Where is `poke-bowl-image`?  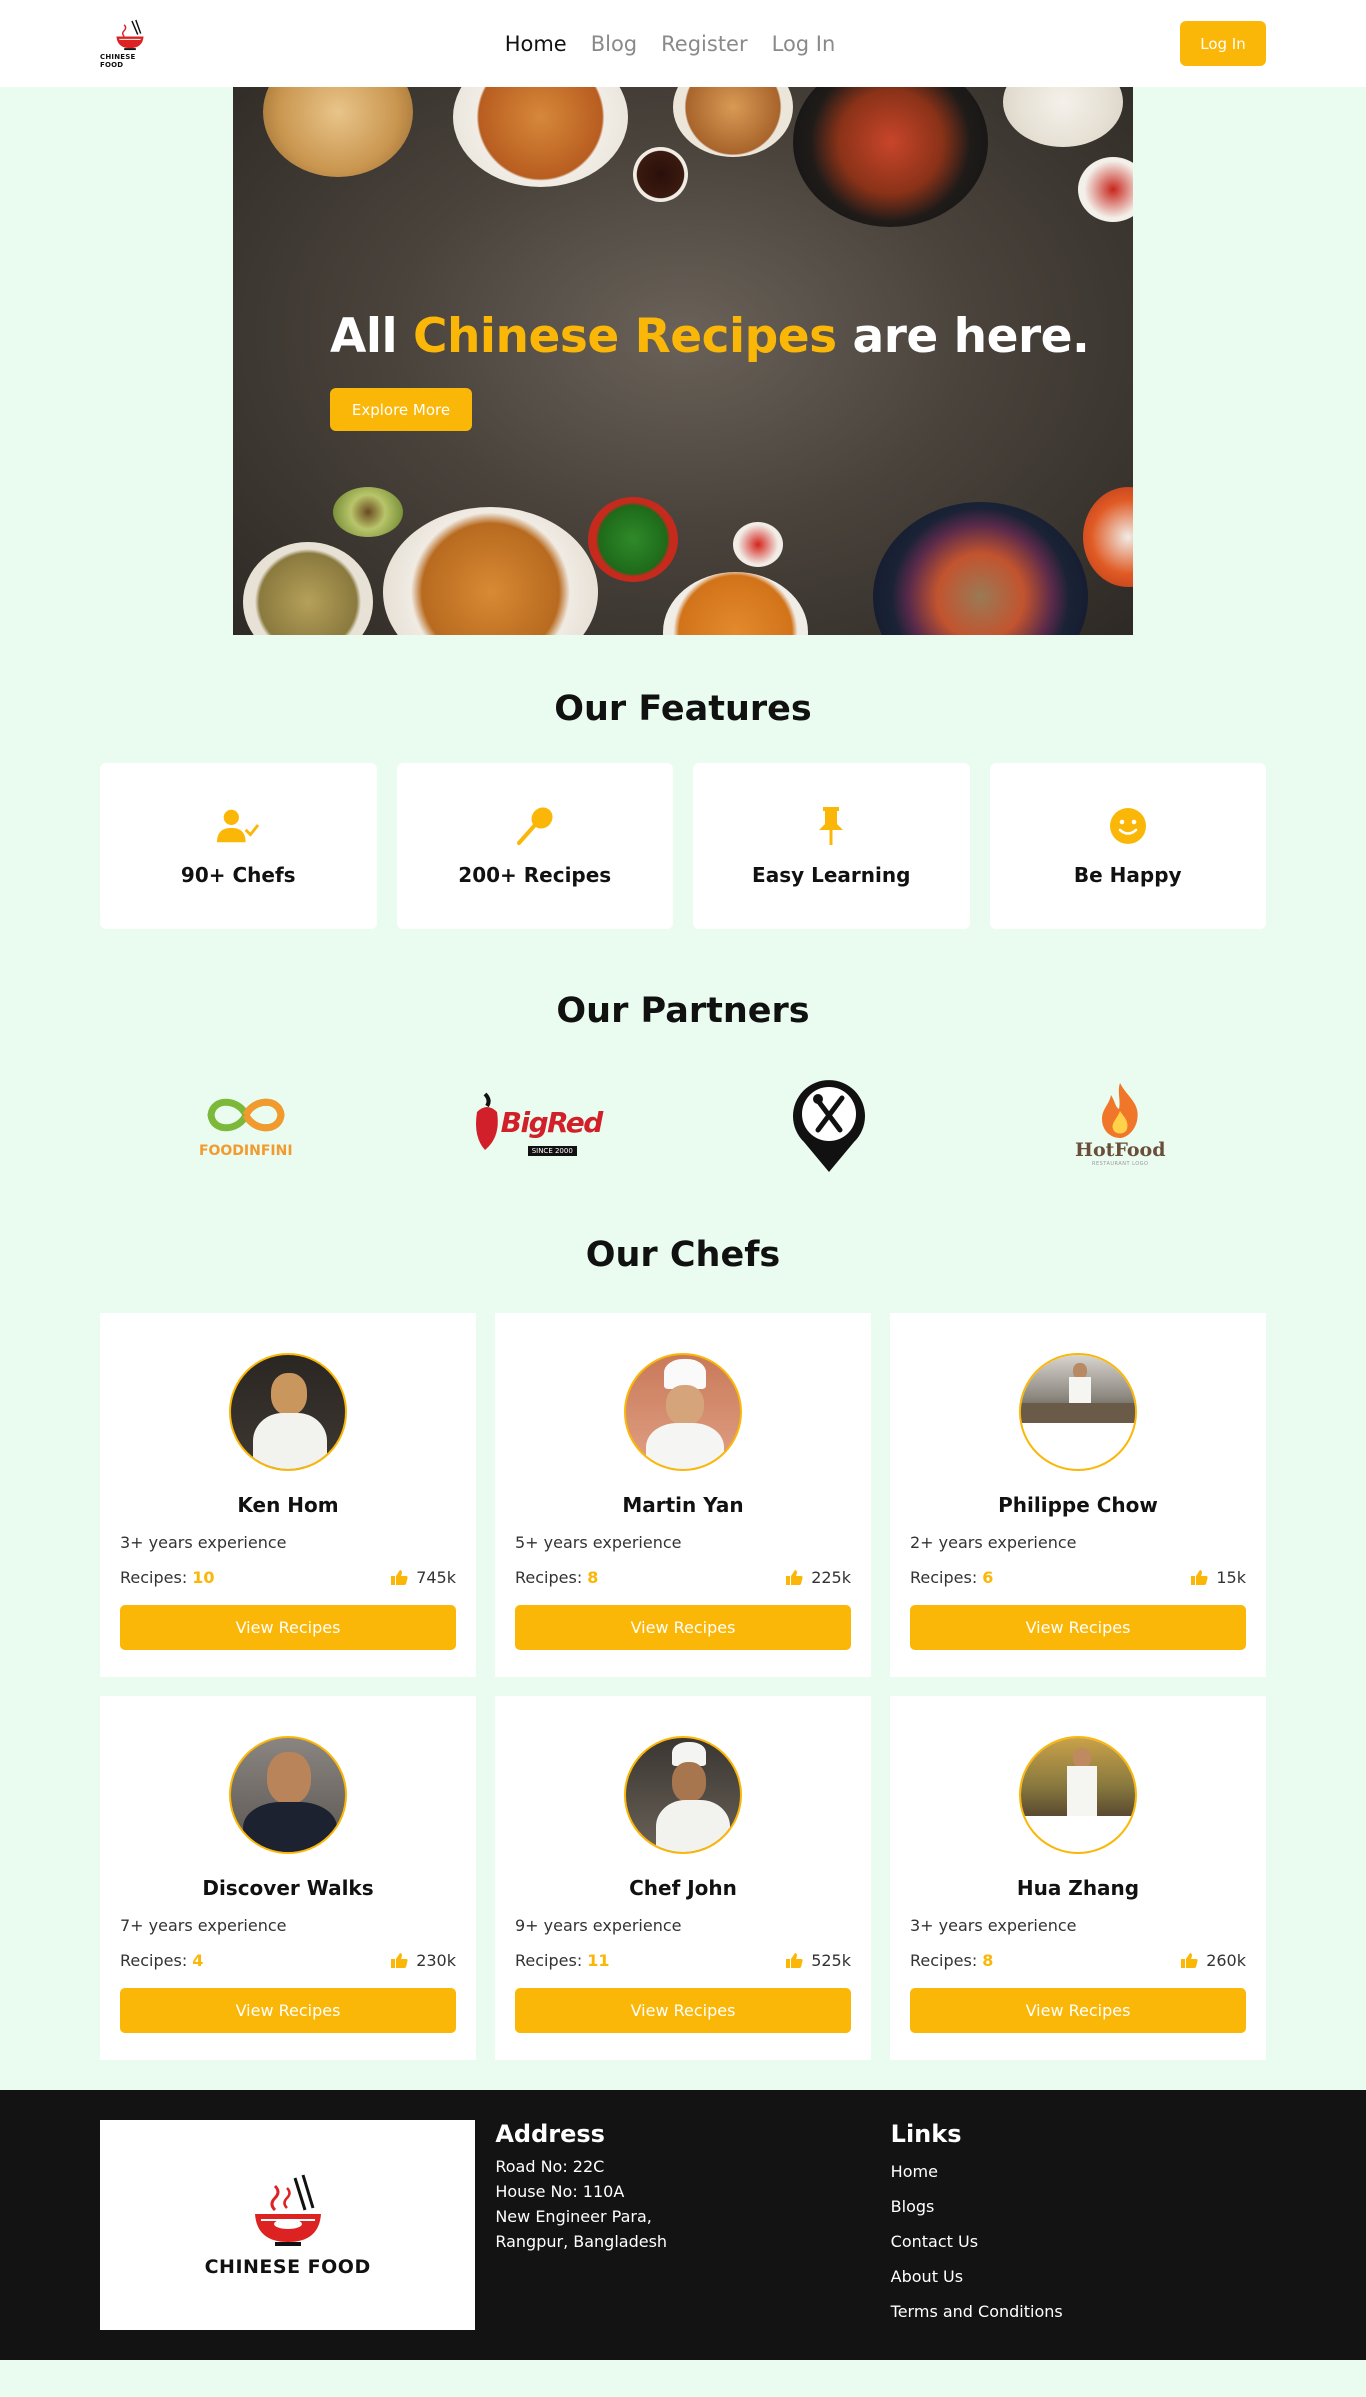 poke-bowl-image is located at coordinates (980, 568).